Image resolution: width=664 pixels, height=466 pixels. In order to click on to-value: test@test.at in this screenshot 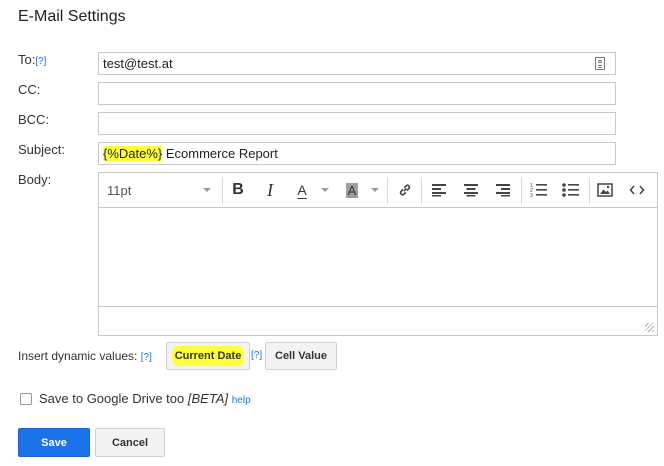, I will do `click(138, 63)`.